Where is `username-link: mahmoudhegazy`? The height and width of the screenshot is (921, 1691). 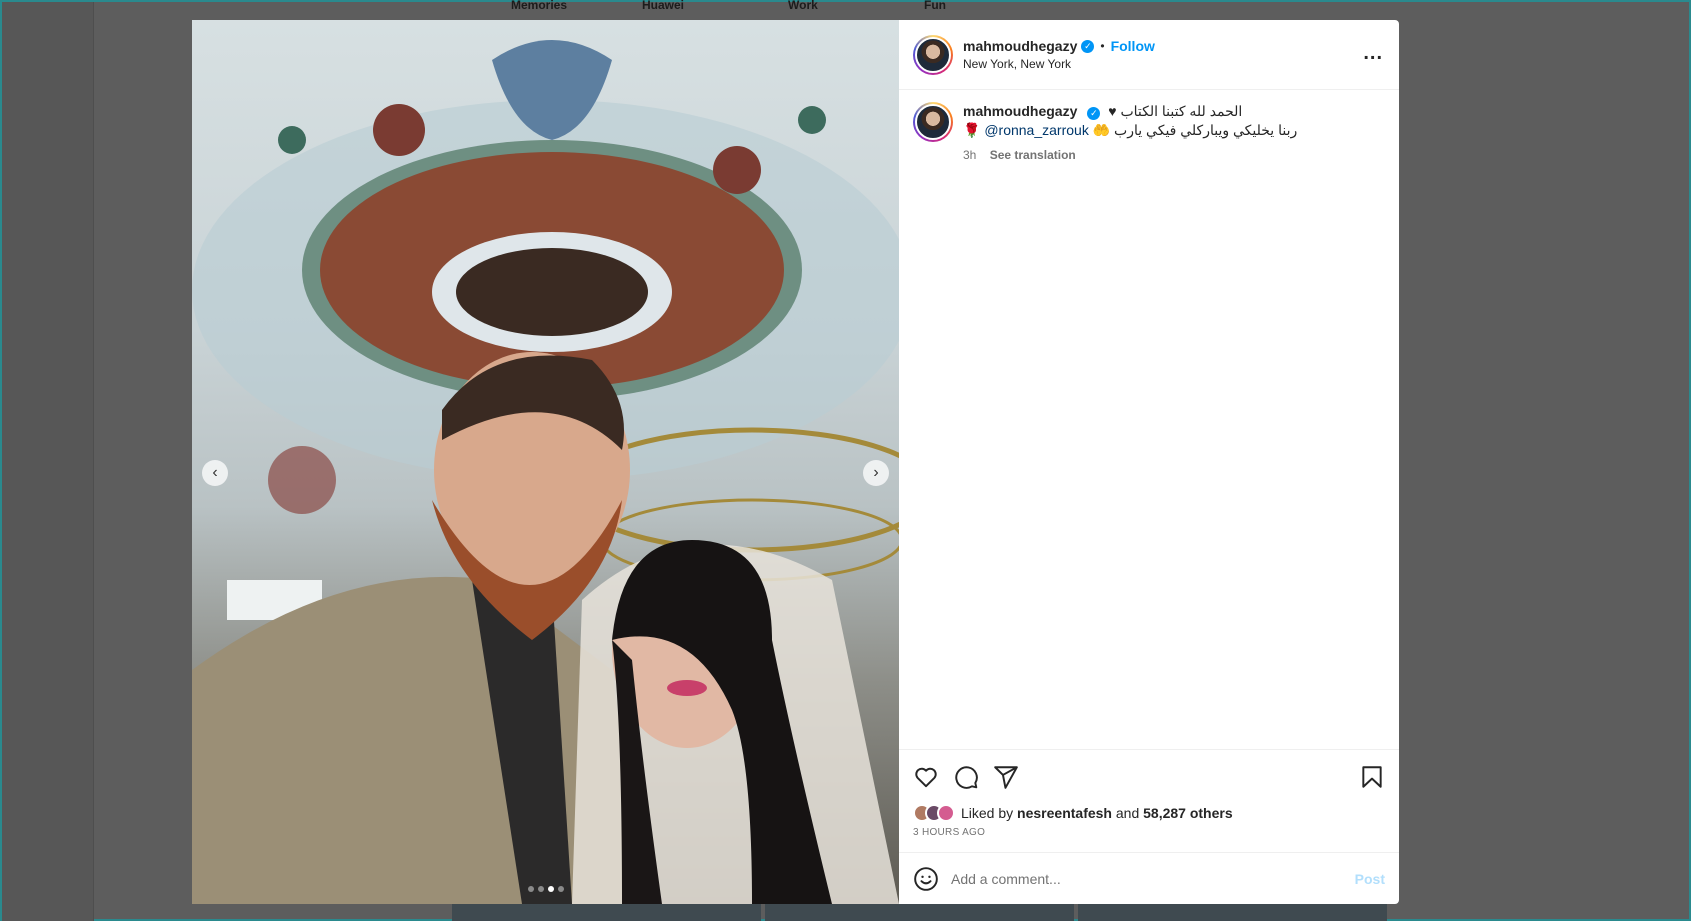 username-link: mahmoudhegazy is located at coordinates (1020, 46).